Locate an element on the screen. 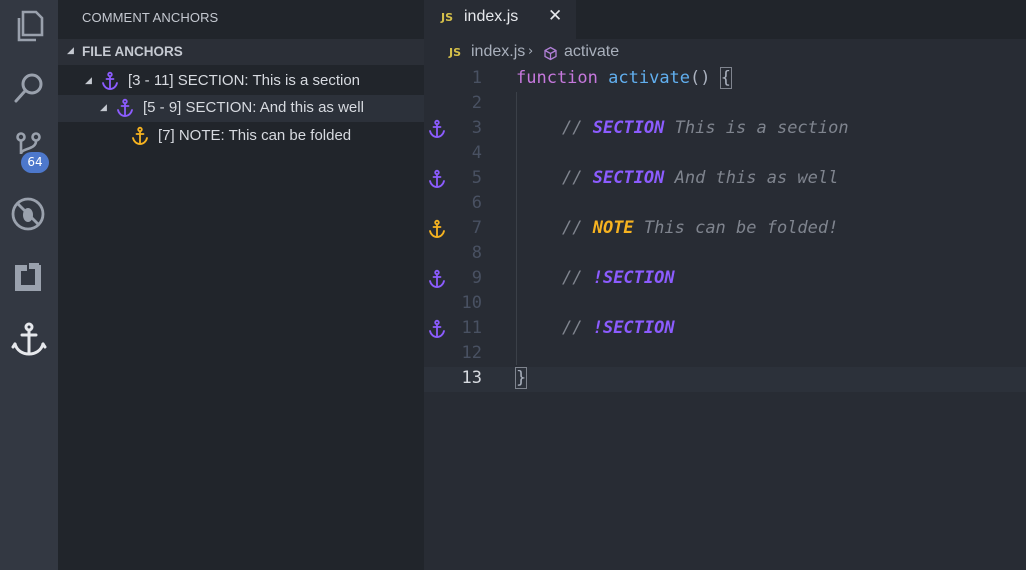 Image resolution: width=1026 pixels, height=570 pixels. breadcrumb: JS index.js › activate is located at coordinates (725, 53).